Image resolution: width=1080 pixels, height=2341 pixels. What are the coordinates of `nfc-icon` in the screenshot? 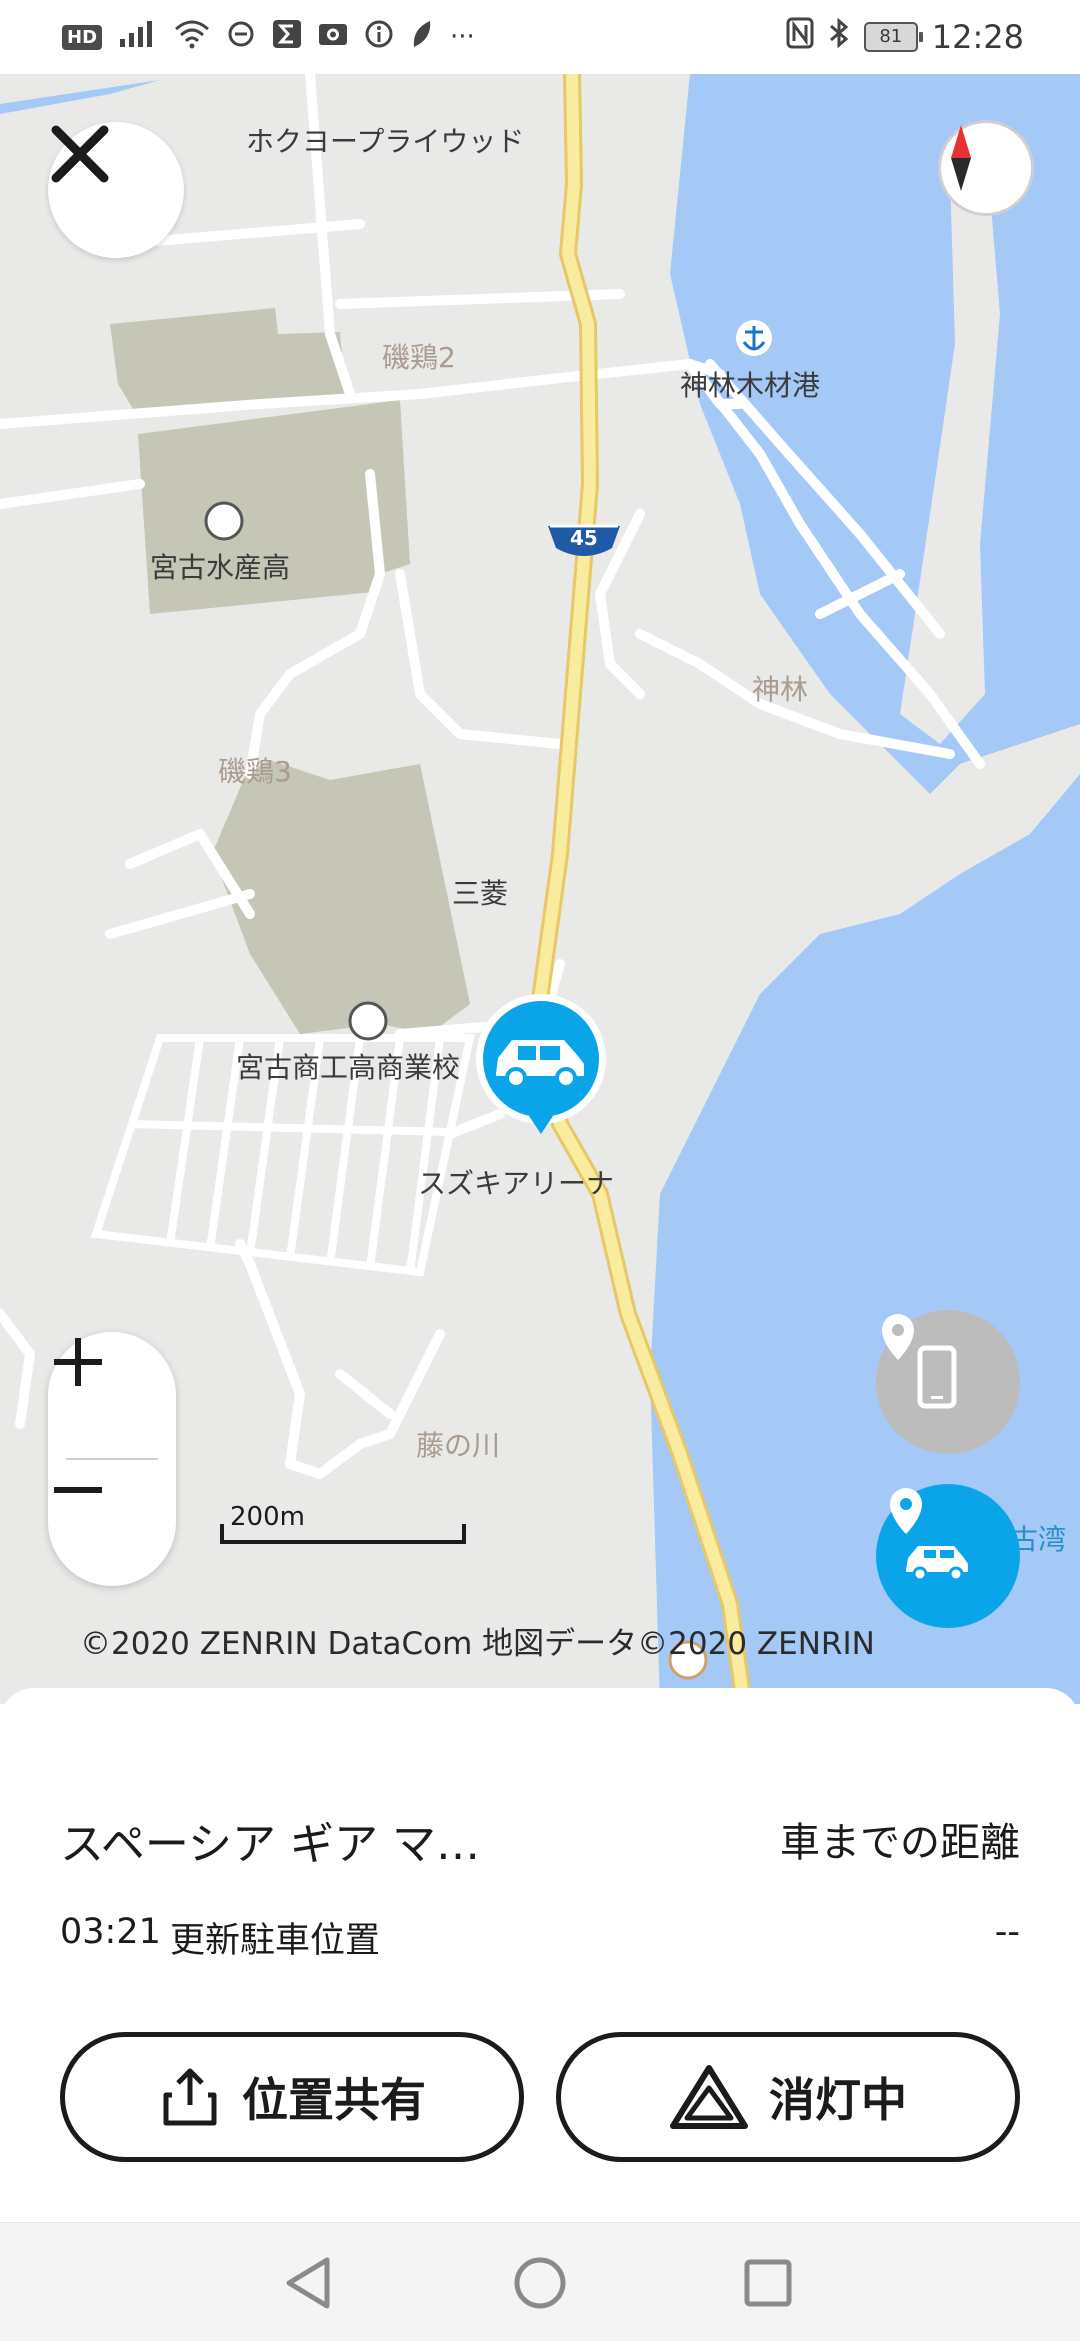 It's located at (800, 37).